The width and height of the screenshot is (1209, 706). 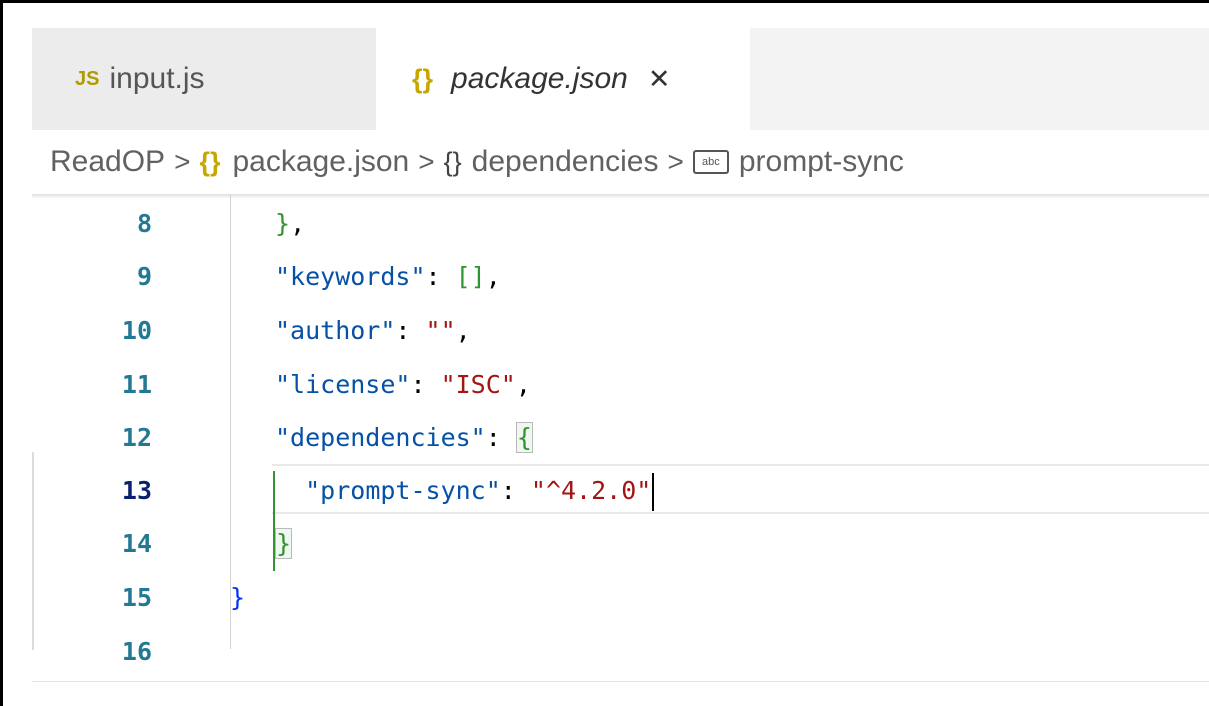 I want to click on code-line: 10 "author": "",, so click(x=620, y=331).